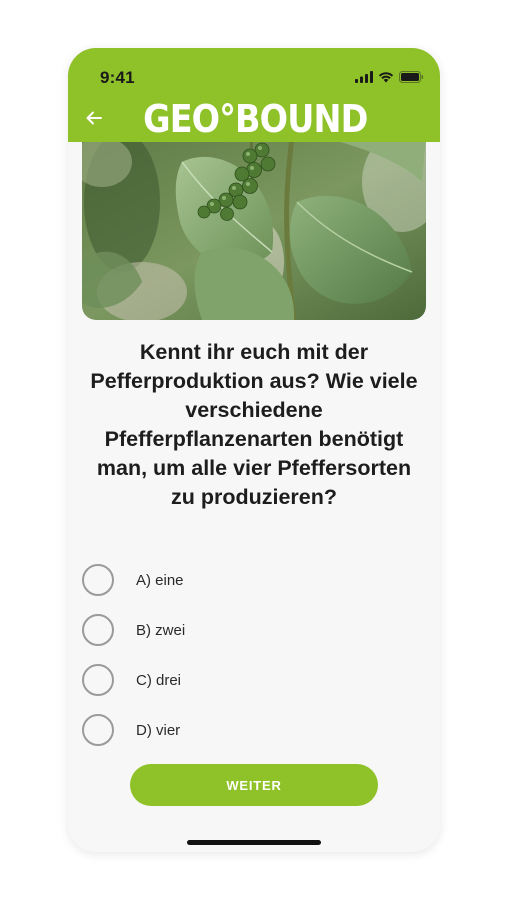 The image size is (507, 900). I want to click on wifi-icon, so click(386, 77).